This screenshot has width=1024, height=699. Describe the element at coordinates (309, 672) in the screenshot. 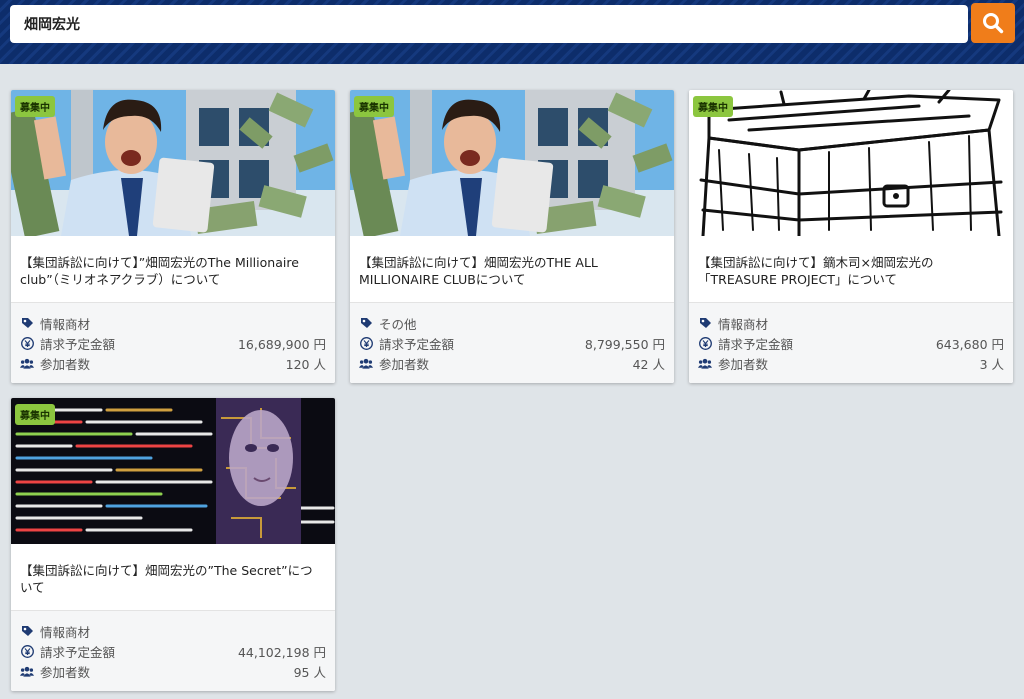

I see `participants-value: 95 人` at that location.